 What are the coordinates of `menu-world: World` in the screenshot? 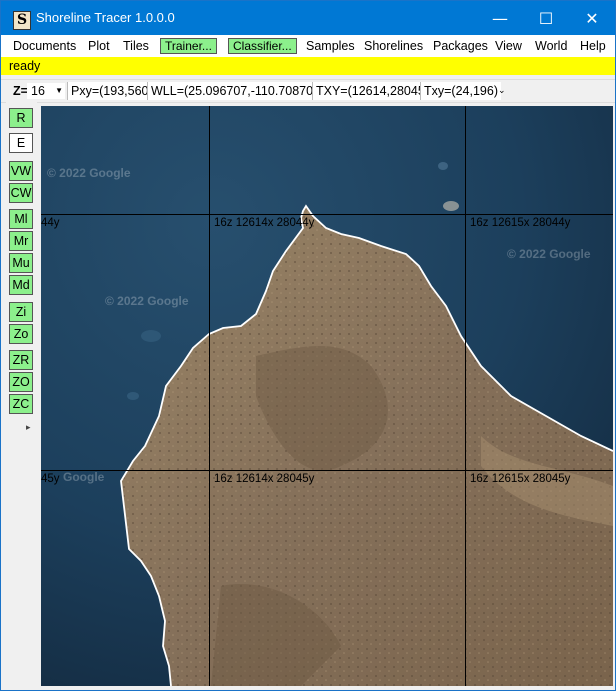 It's located at (551, 46).